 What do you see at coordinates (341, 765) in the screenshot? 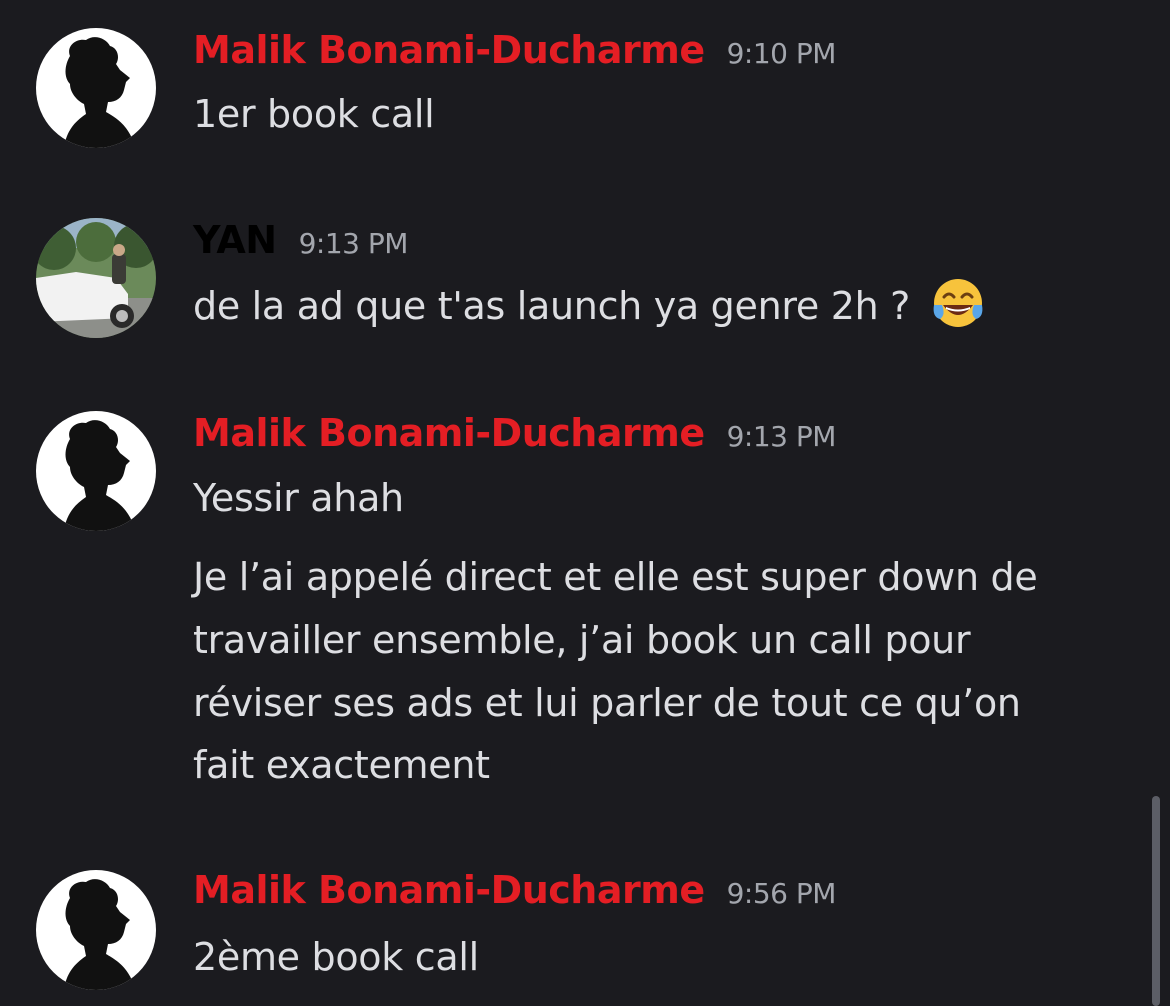
I see `message-text: fait exactement` at bounding box center [341, 765].